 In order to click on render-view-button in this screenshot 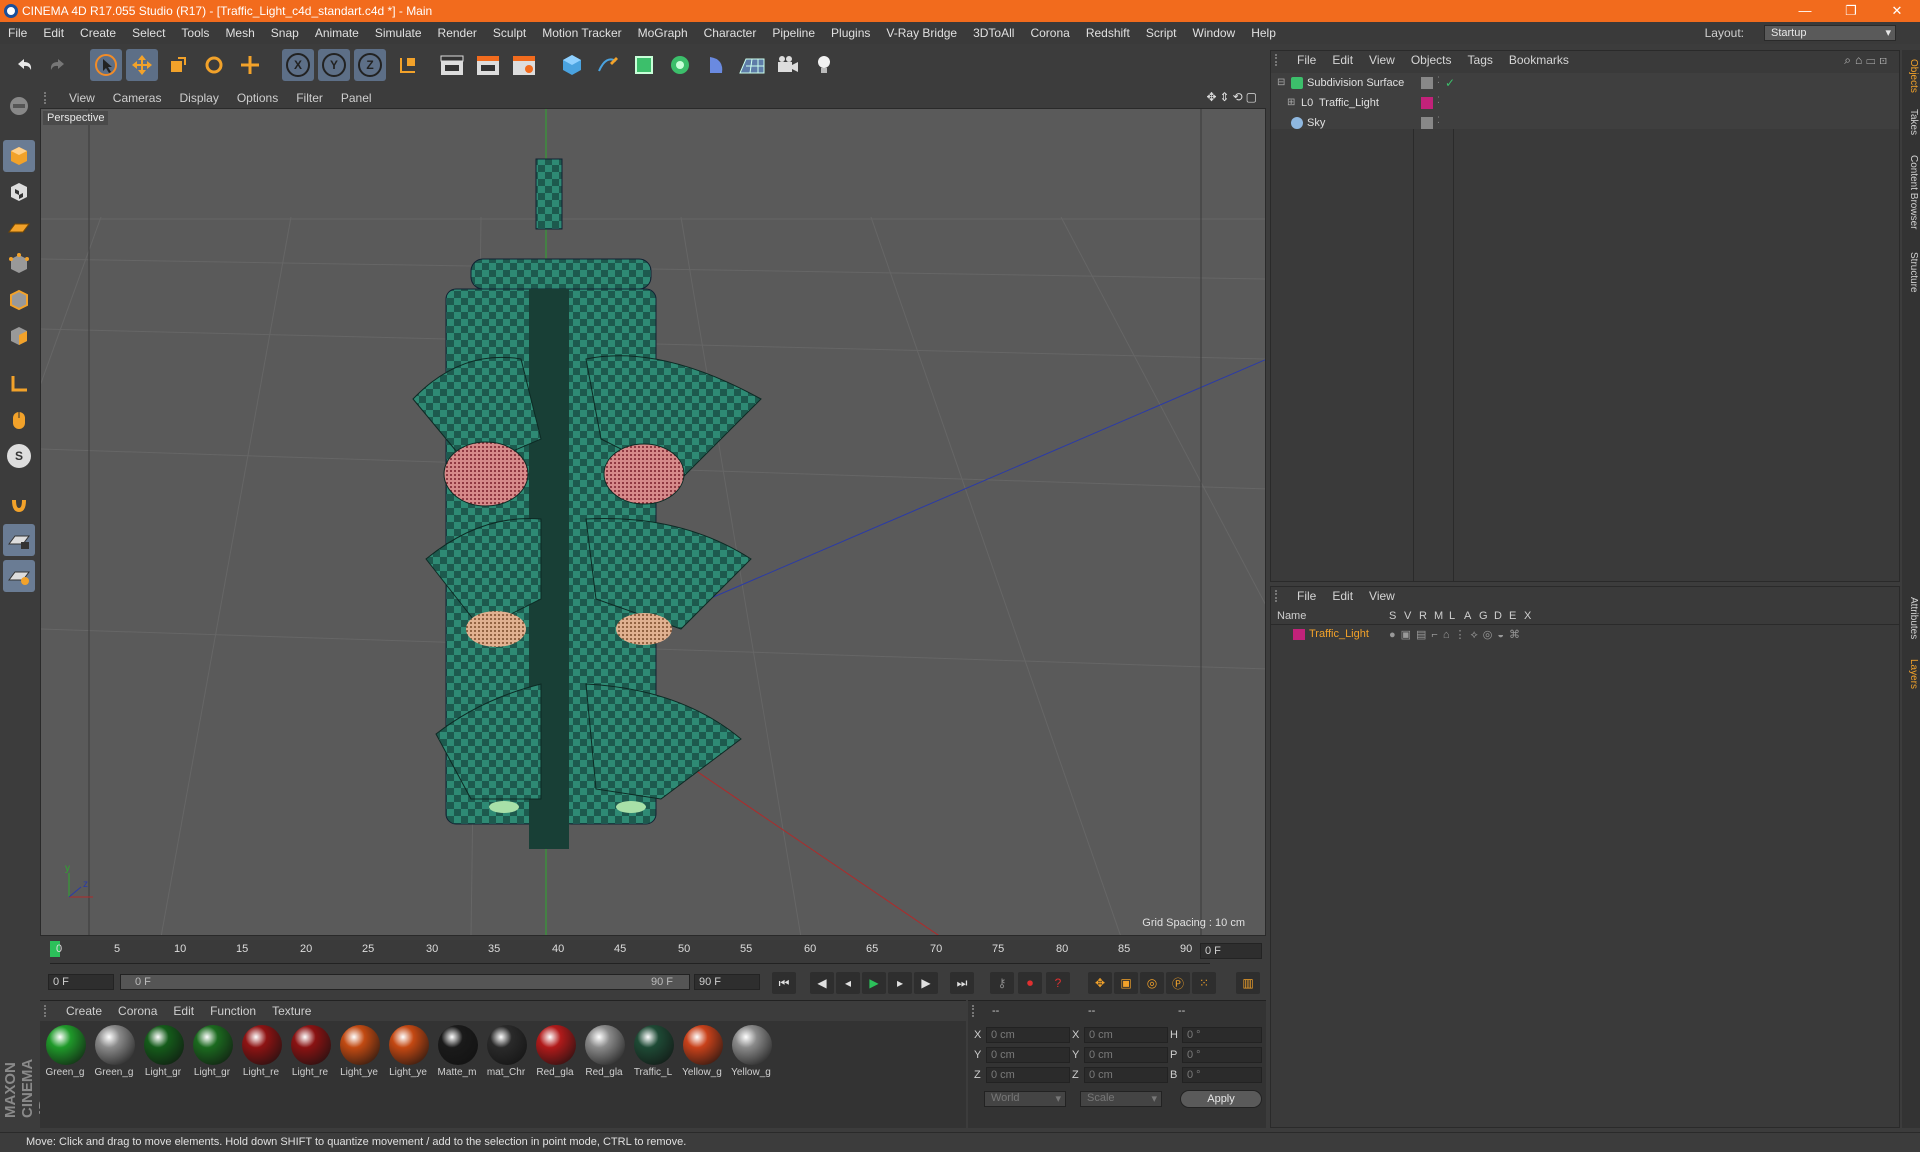, I will do `click(452, 65)`.